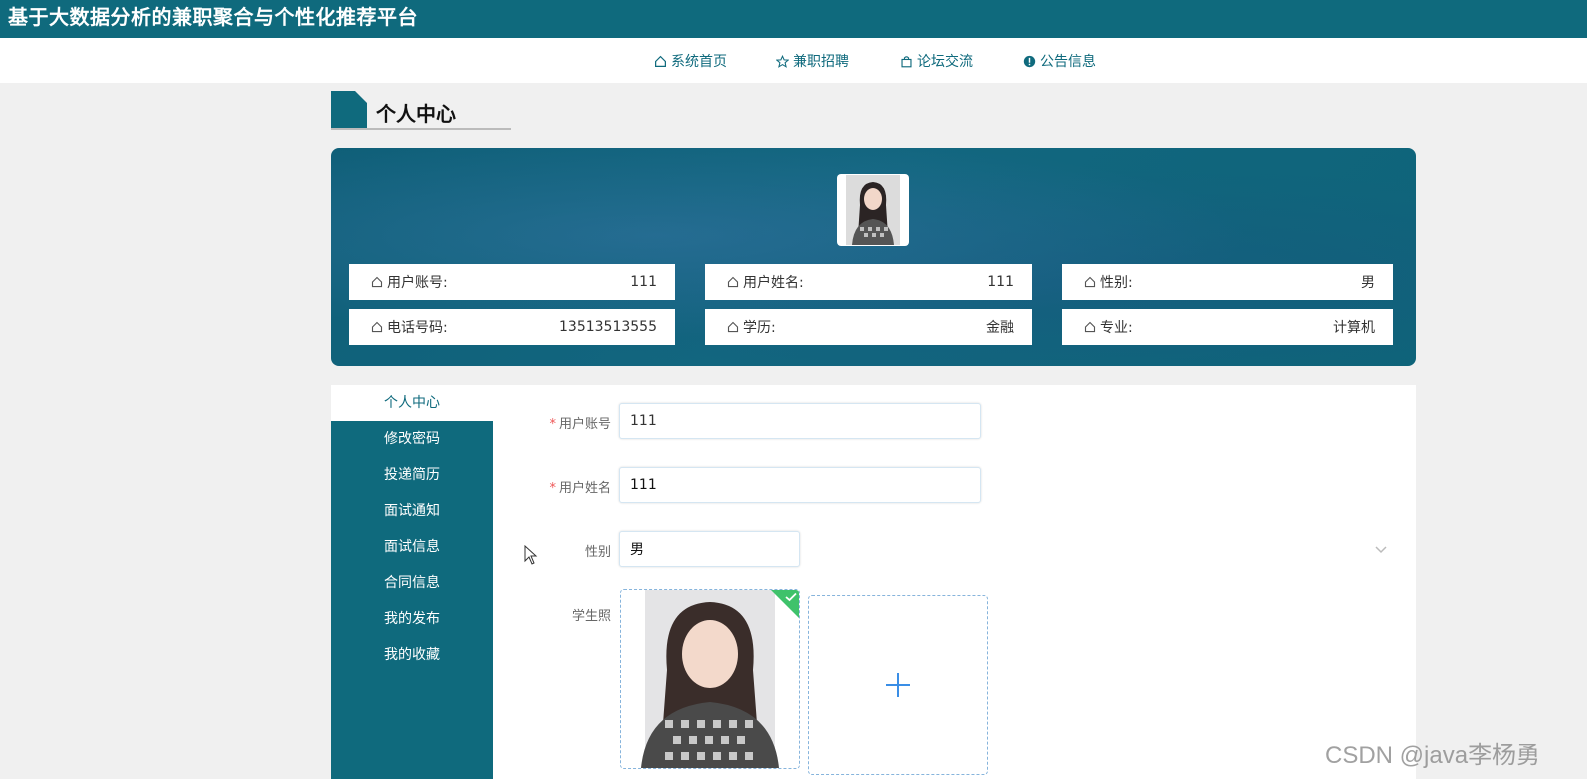 The height and width of the screenshot is (779, 1587). What do you see at coordinates (417, 283) in the screenshot?
I see `field-label: 用户账号:` at bounding box center [417, 283].